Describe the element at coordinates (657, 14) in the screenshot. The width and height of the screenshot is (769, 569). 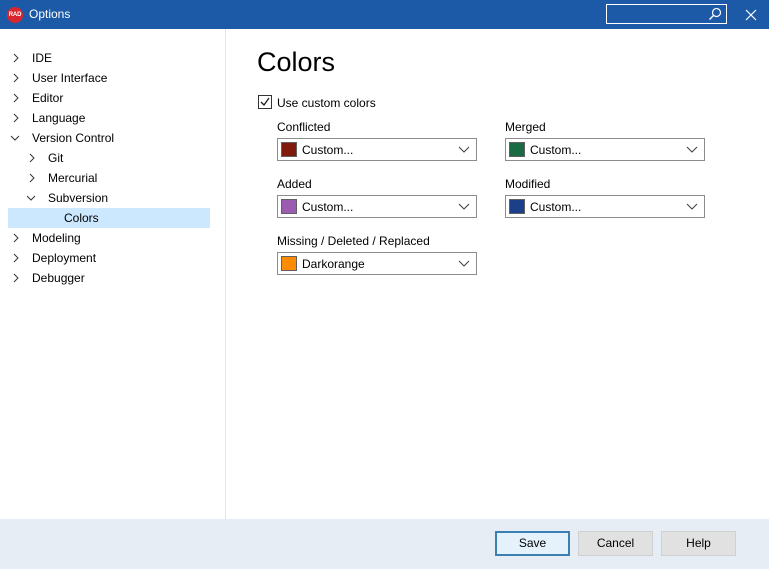
I see `search-input` at that location.